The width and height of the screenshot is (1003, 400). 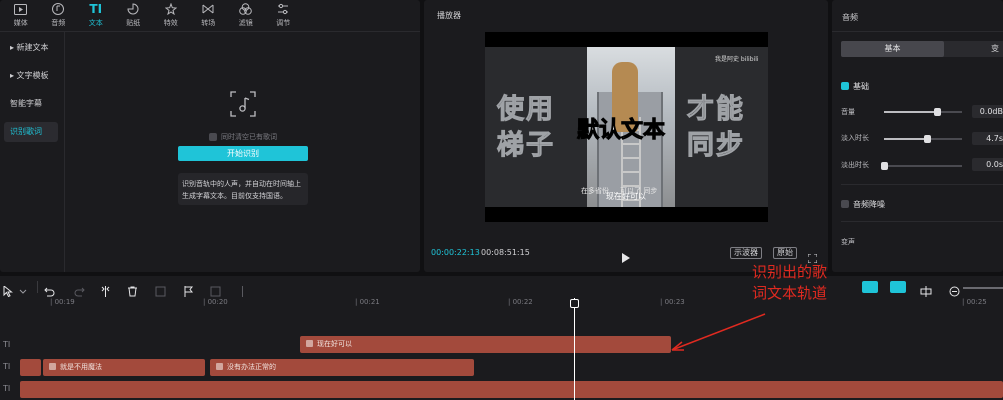 What do you see at coordinates (922, 184) in the screenshot?
I see `section-divider` at bounding box center [922, 184].